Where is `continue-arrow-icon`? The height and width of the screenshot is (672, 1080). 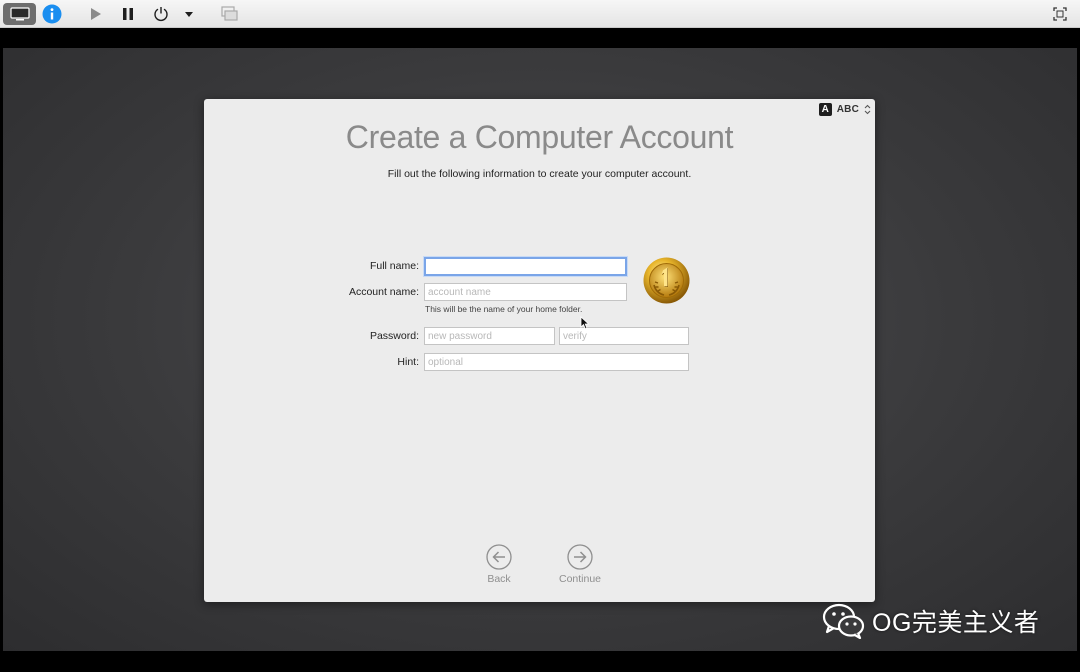
continue-arrow-icon is located at coordinates (580, 557).